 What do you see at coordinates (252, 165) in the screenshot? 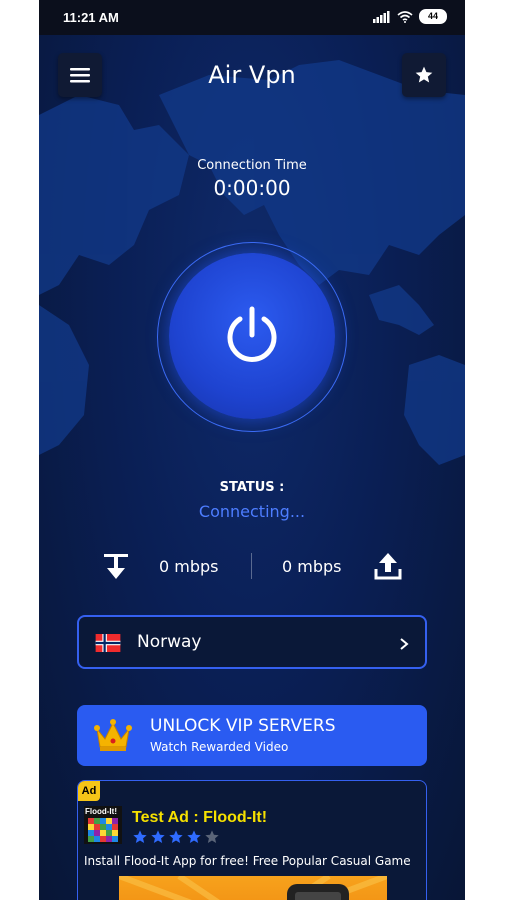
I see `connection-time-label: Connection Time` at bounding box center [252, 165].